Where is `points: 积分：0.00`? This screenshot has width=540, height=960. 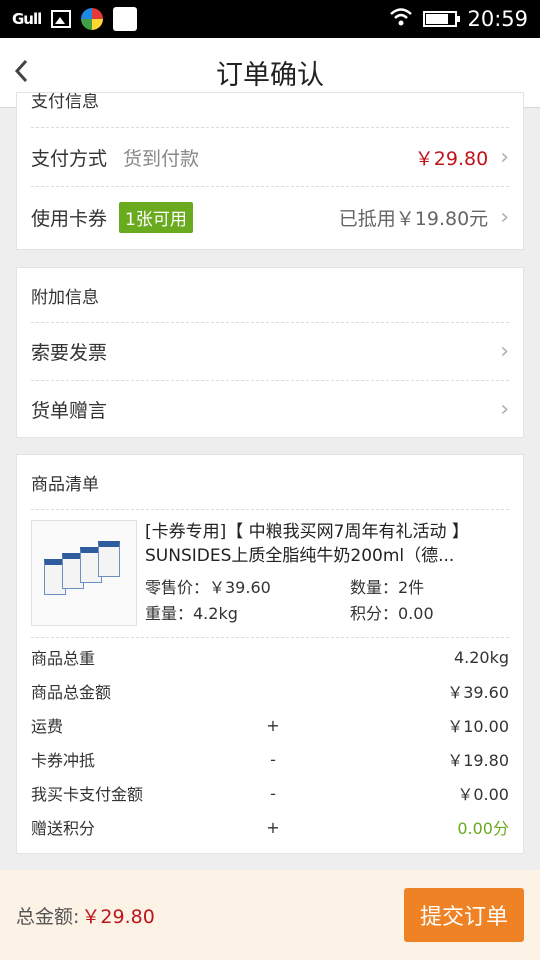 points: 积分：0.00 is located at coordinates (392, 613).